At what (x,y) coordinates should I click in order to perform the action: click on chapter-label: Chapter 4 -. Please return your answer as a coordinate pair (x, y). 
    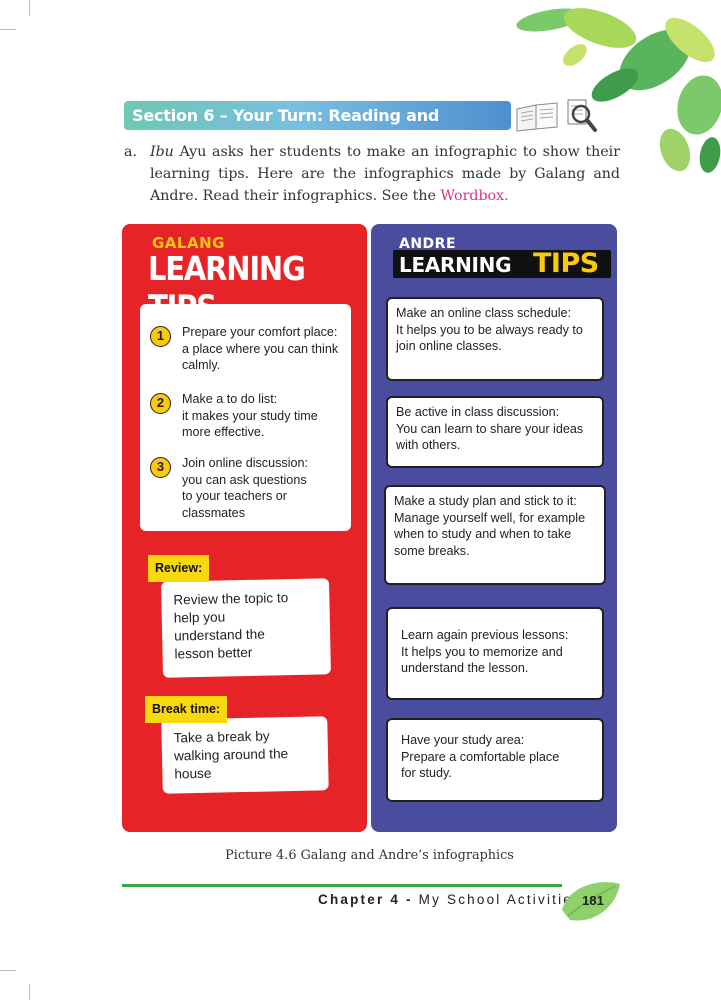
    Looking at the image, I should click on (368, 899).